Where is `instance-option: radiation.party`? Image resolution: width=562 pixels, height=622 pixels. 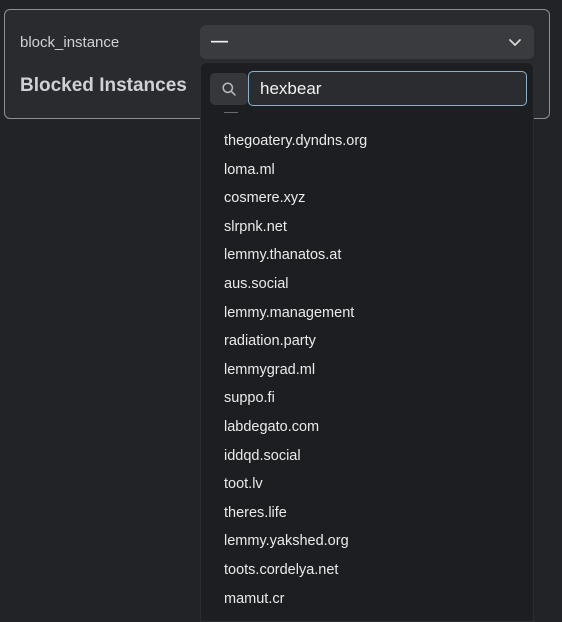
instance-option: radiation.party is located at coordinates (367, 341).